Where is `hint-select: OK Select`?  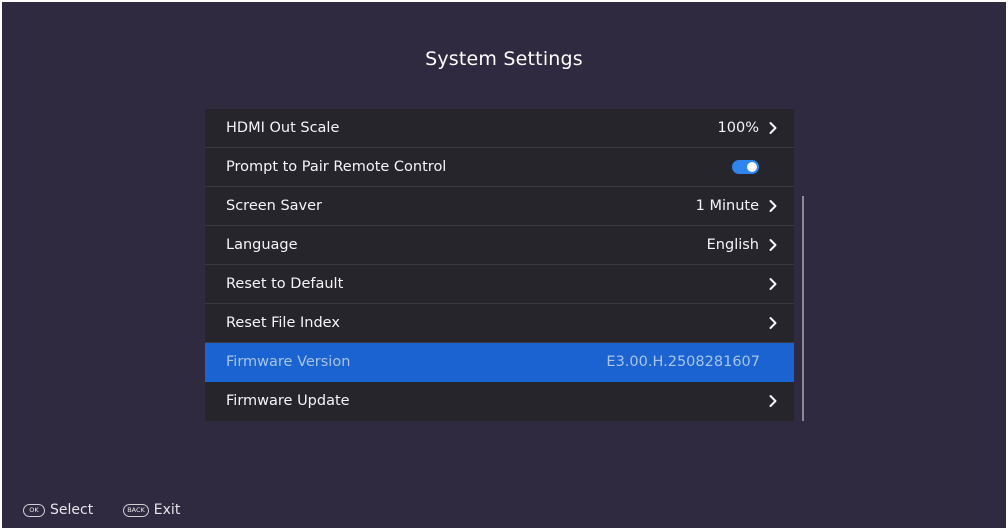
hint-select: OK Select is located at coordinates (58, 510).